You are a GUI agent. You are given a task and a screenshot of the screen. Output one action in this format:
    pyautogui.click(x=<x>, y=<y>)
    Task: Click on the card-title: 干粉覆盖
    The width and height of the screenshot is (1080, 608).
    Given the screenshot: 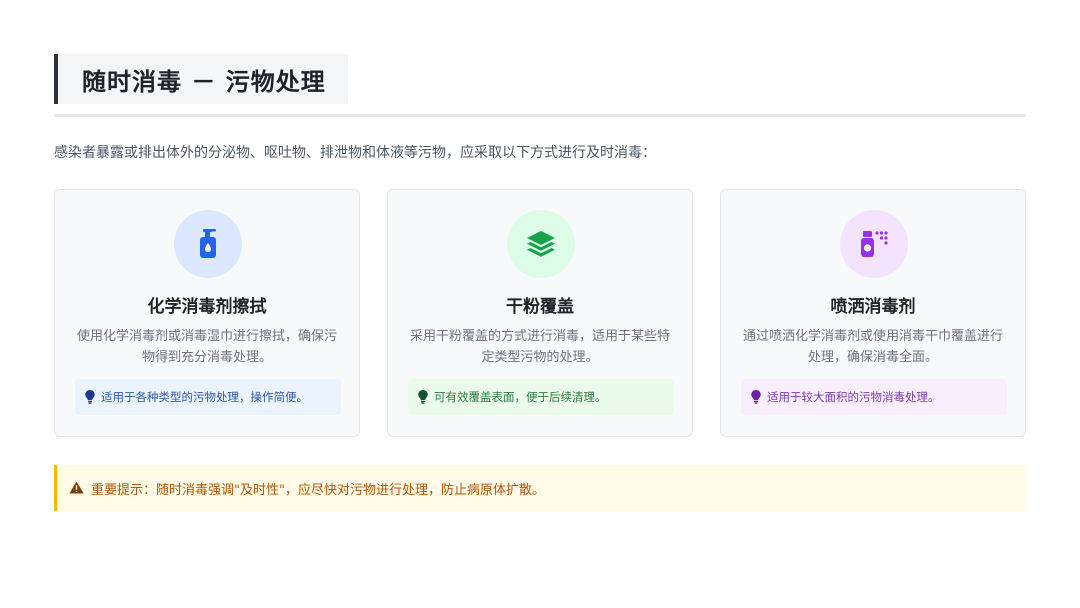 What is the action you would take?
    pyautogui.click(x=540, y=307)
    